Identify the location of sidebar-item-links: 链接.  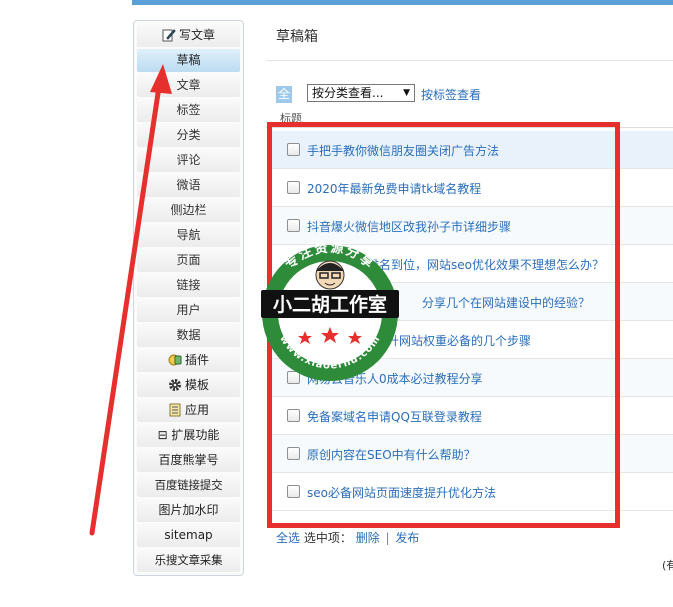
(188, 285).